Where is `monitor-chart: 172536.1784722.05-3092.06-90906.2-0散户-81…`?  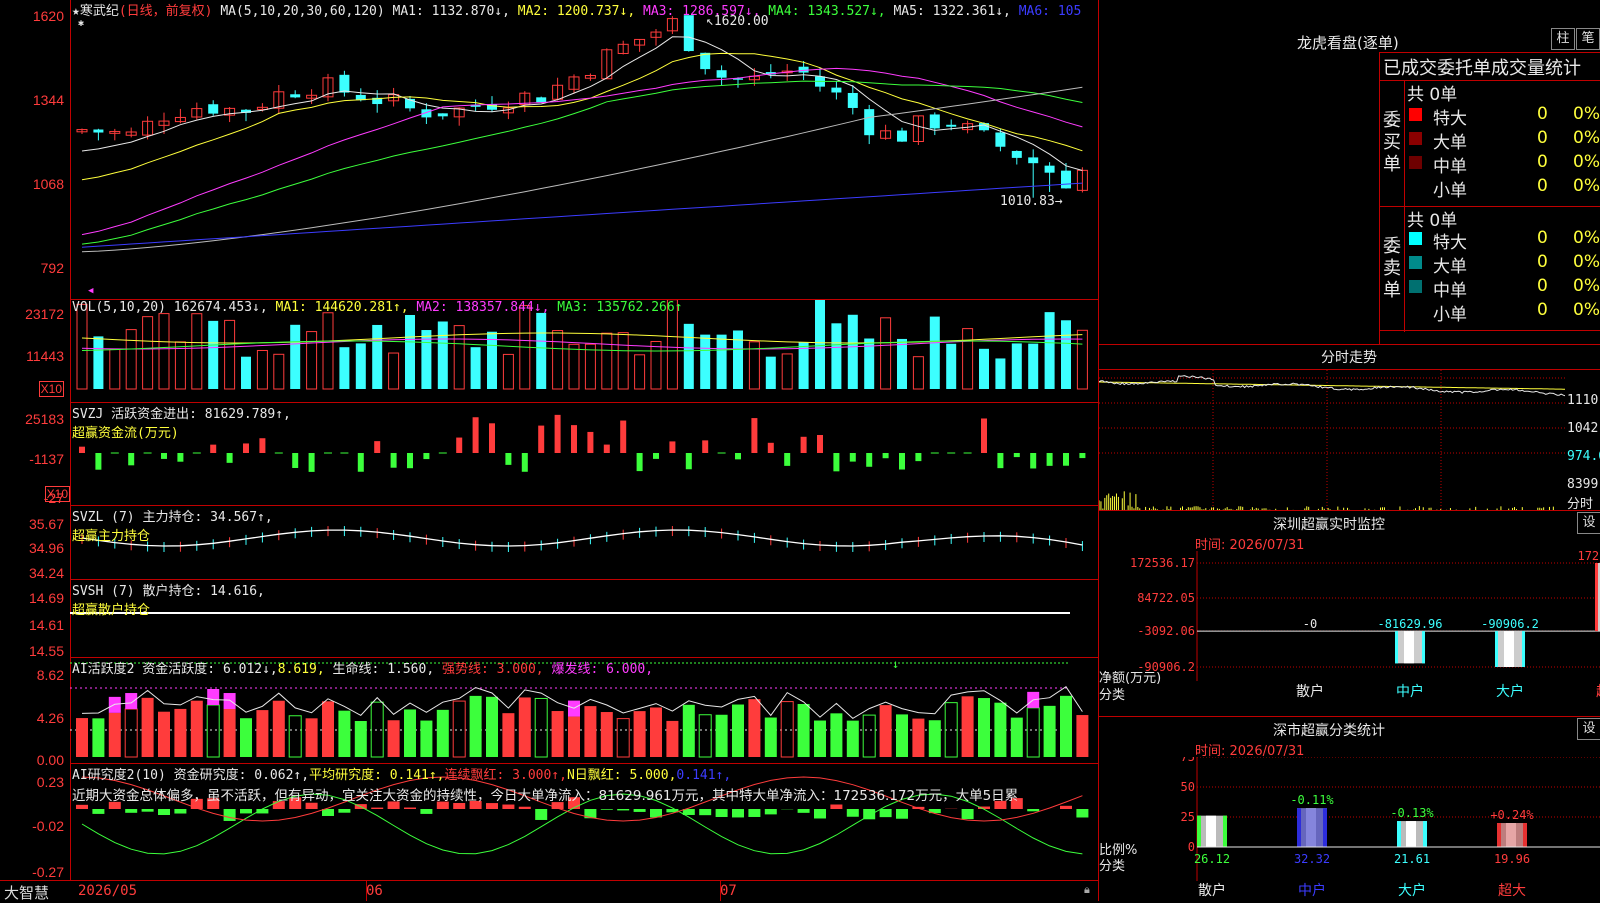
monitor-chart: 172536.1784722.05-3092.06-90906.2-0散户-81… is located at coordinates (1349, 634).